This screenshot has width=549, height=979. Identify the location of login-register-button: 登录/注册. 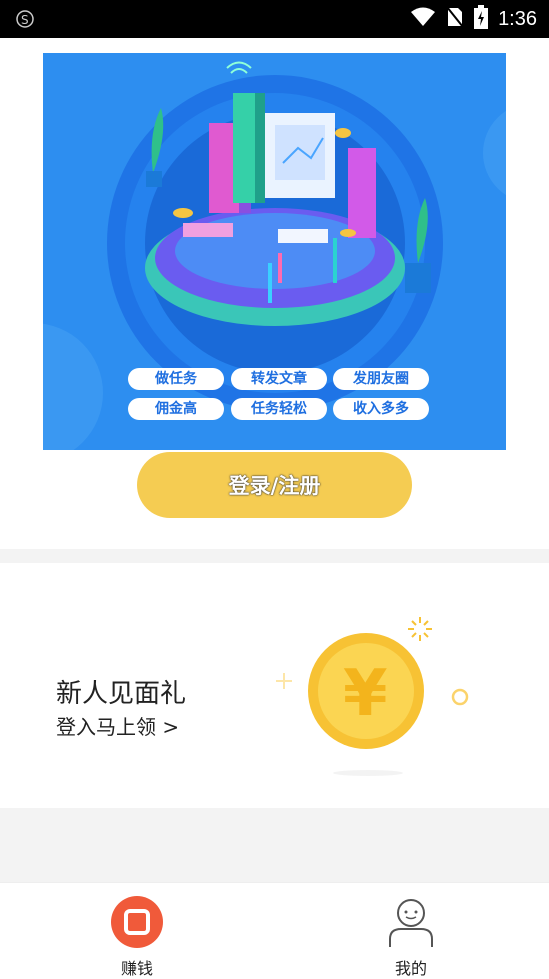
(274, 485).